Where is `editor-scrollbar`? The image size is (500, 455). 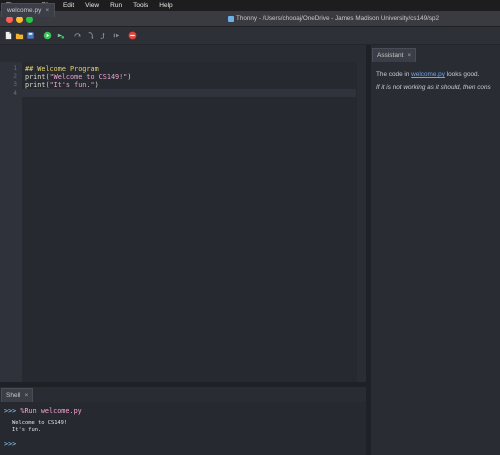 editor-scrollbar is located at coordinates (361, 222).